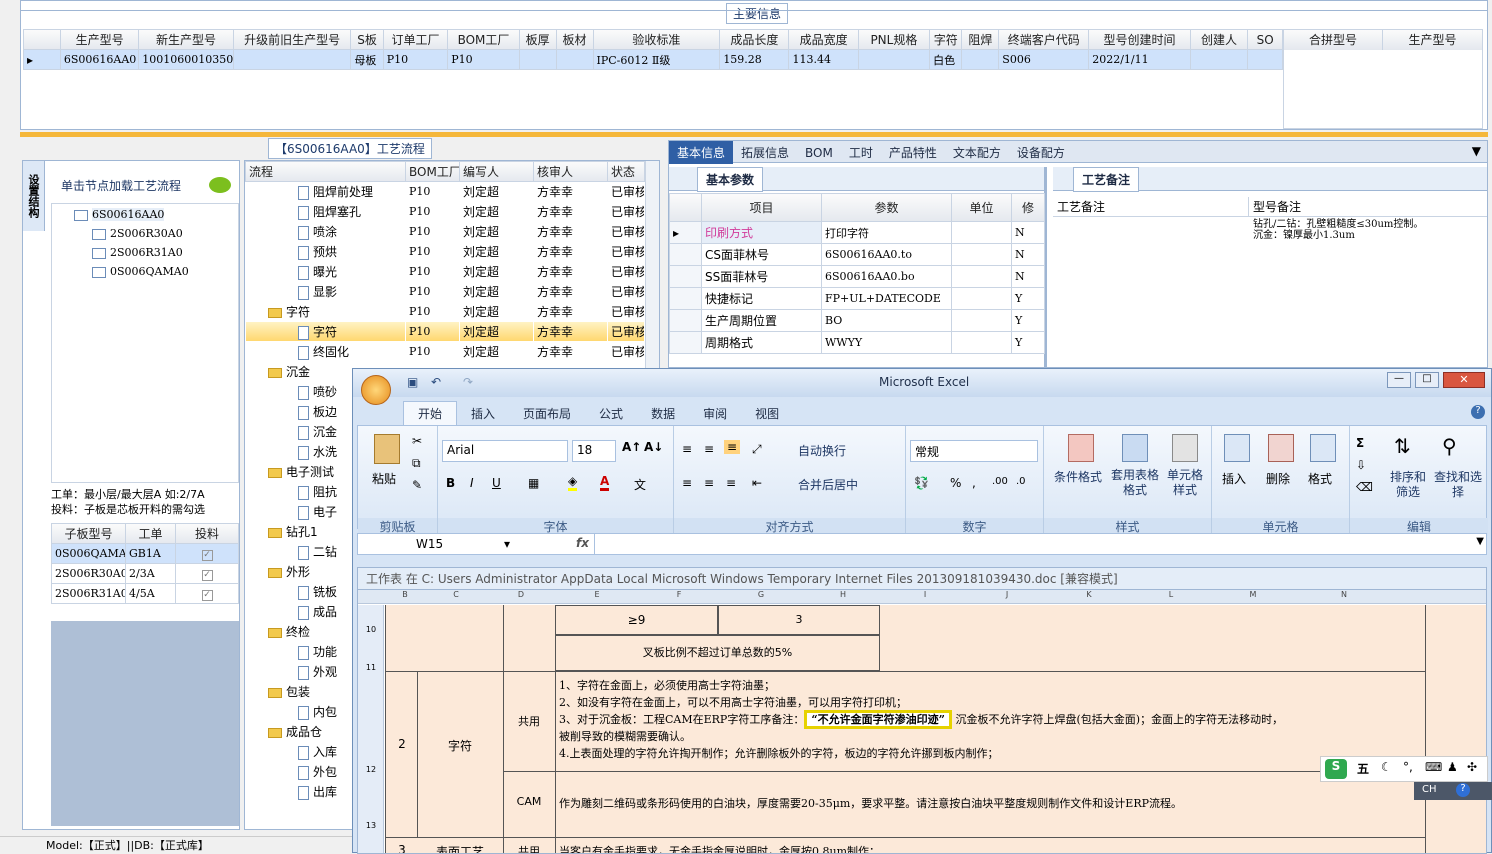 Image resolution: width=1492 pixels, height=854 pixels. What do you see at coordinates (417, 485) in the screenshot?
I see `format-painter-icon: ✎` at bounding box center [417, 485].